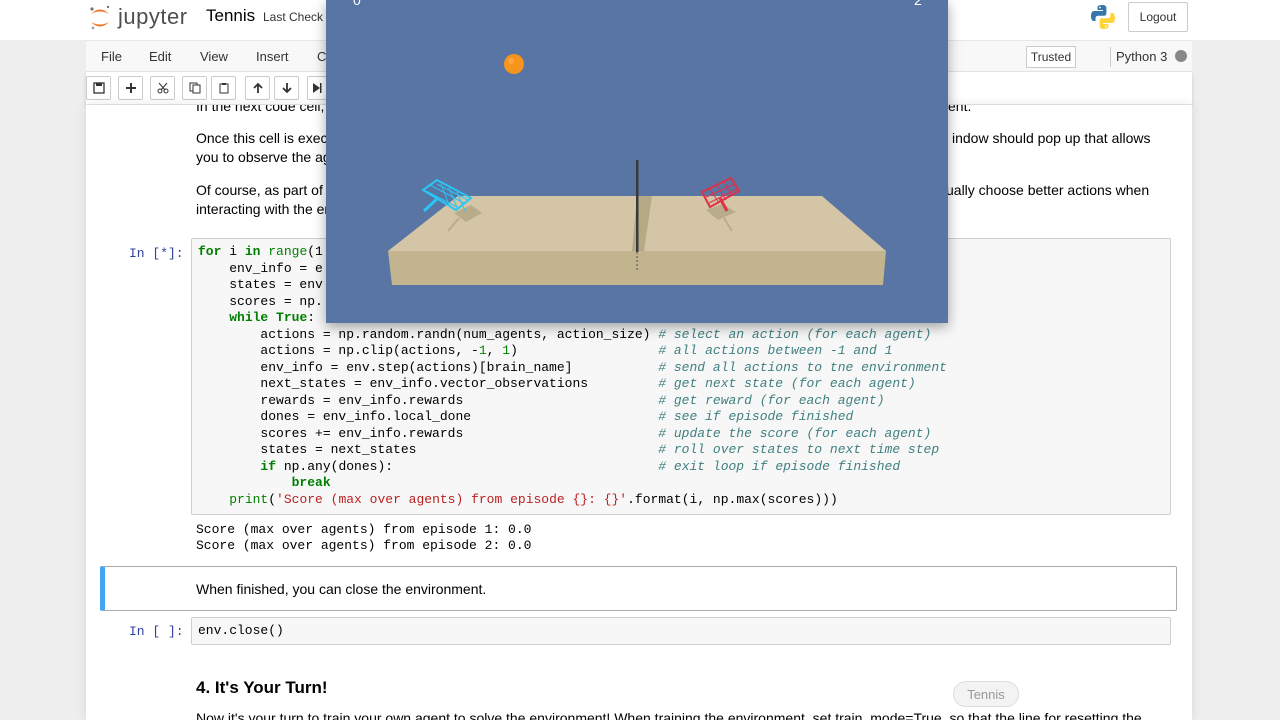 The image size is (1280, 720). I want to click on code-editor, so click(681, 631).